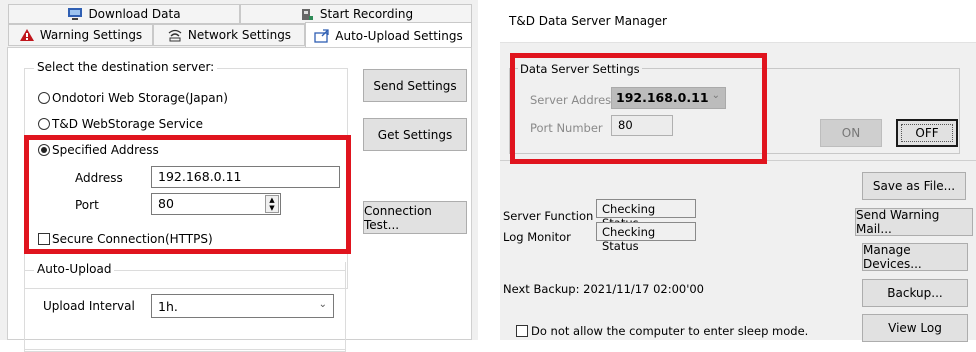 This screenshot has height=352, width=976. Describe the element at coordinates (522, 331) in the screenshot. I see `checkbox-box` at that location.